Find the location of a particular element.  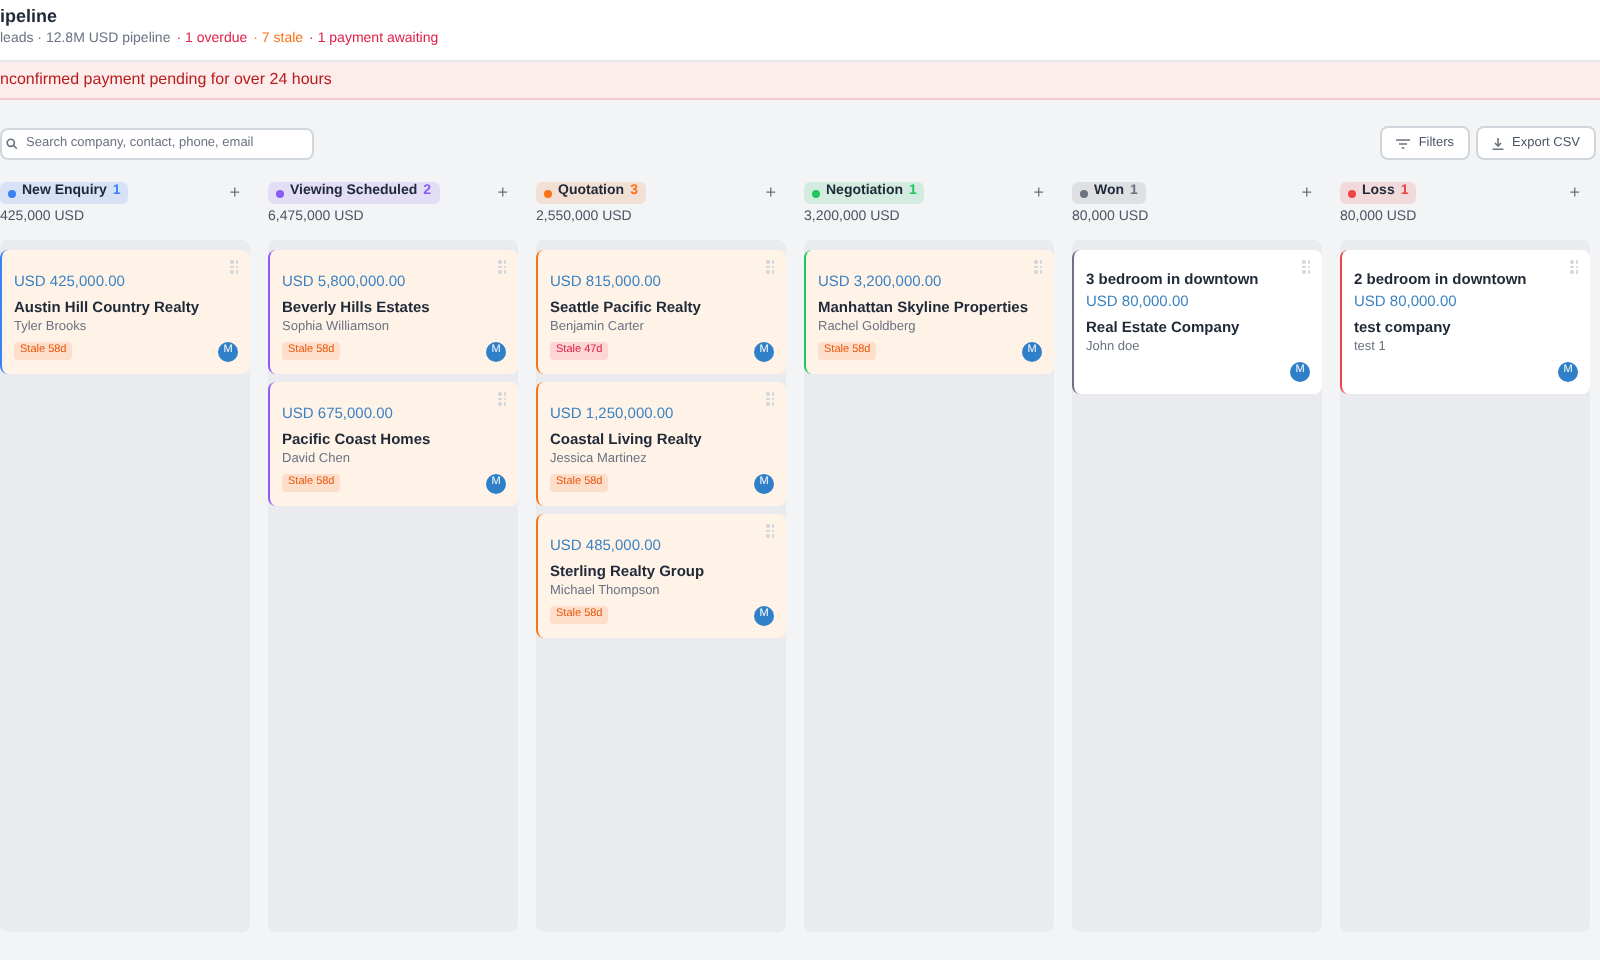

search-icon is located at coordinates (12, 143).